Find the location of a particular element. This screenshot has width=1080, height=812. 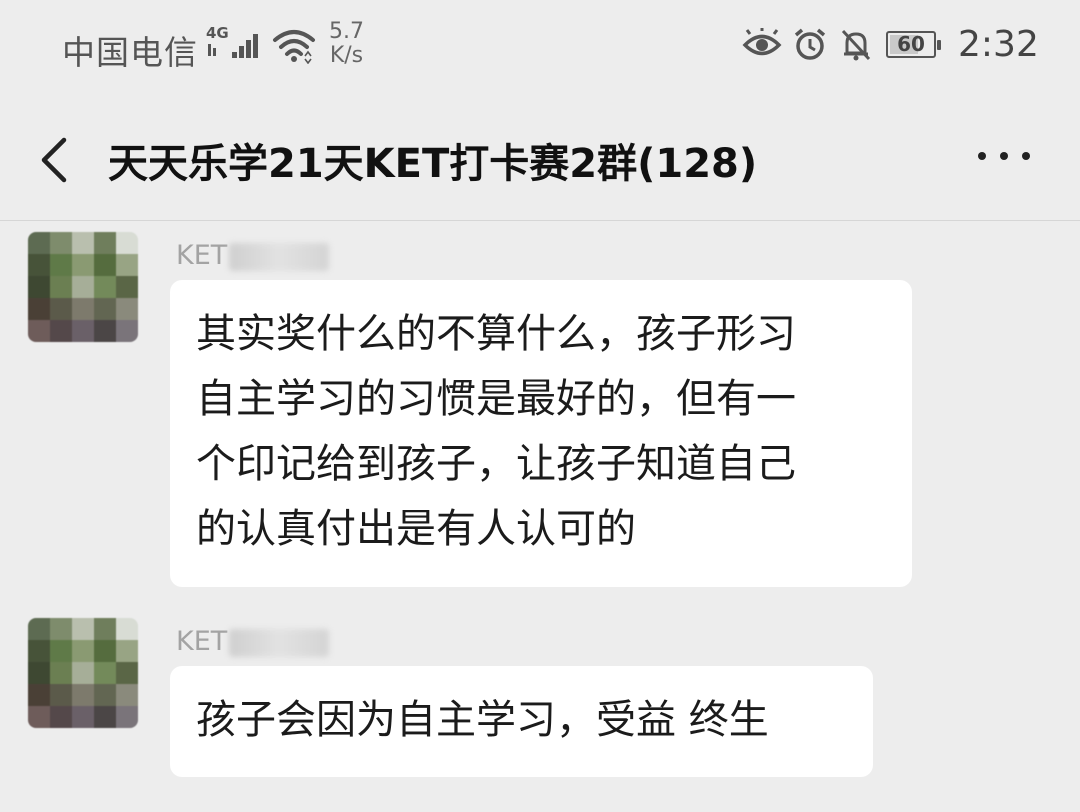

speed-unit: K/s is located at coordinates (346, 55).